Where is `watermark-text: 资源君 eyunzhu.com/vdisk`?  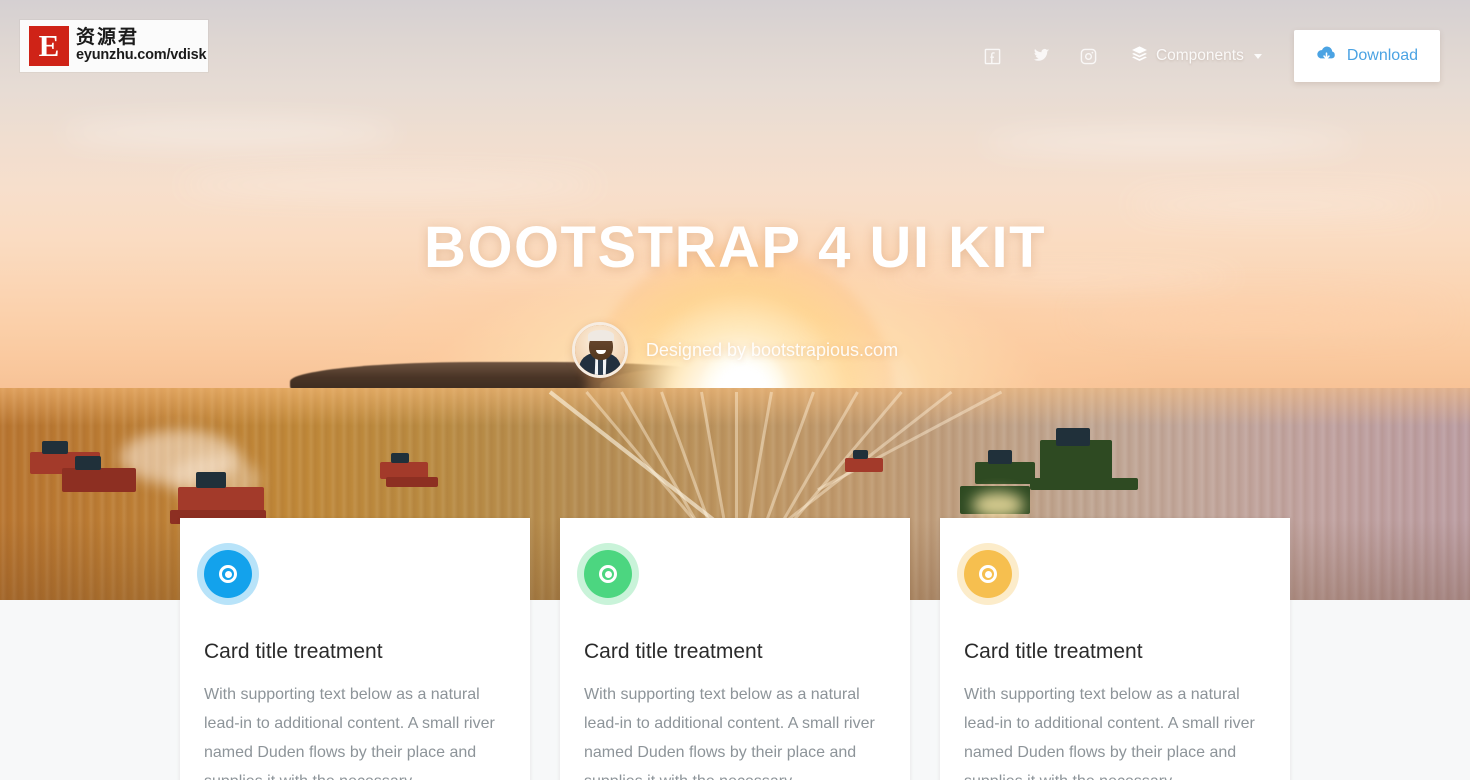 watermark-text: 资源君 eyunzhu.com/vdisk is located at coordinates (141, 45).